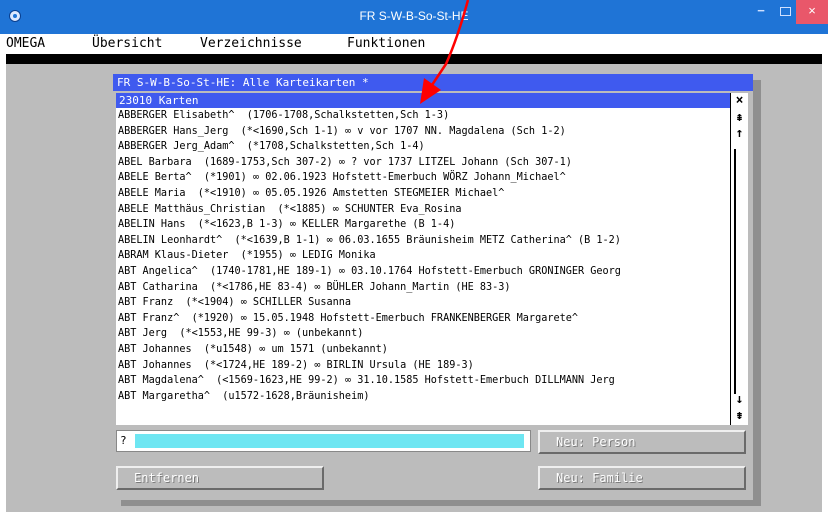 The image size is (828, 512). What do you see at coordinates (812, 12) in the screenshot?
I see `close-button: ×` at bounding box center [812, 12].